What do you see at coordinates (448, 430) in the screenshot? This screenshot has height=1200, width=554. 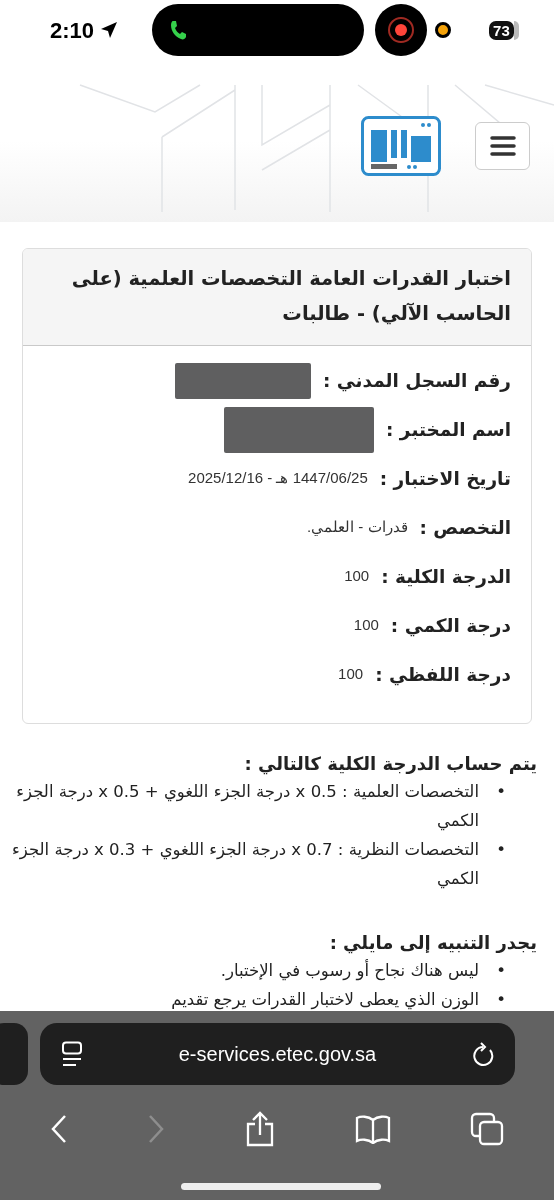 I see `field-label: اسم المختبر :` at bounding box center [448, 430].